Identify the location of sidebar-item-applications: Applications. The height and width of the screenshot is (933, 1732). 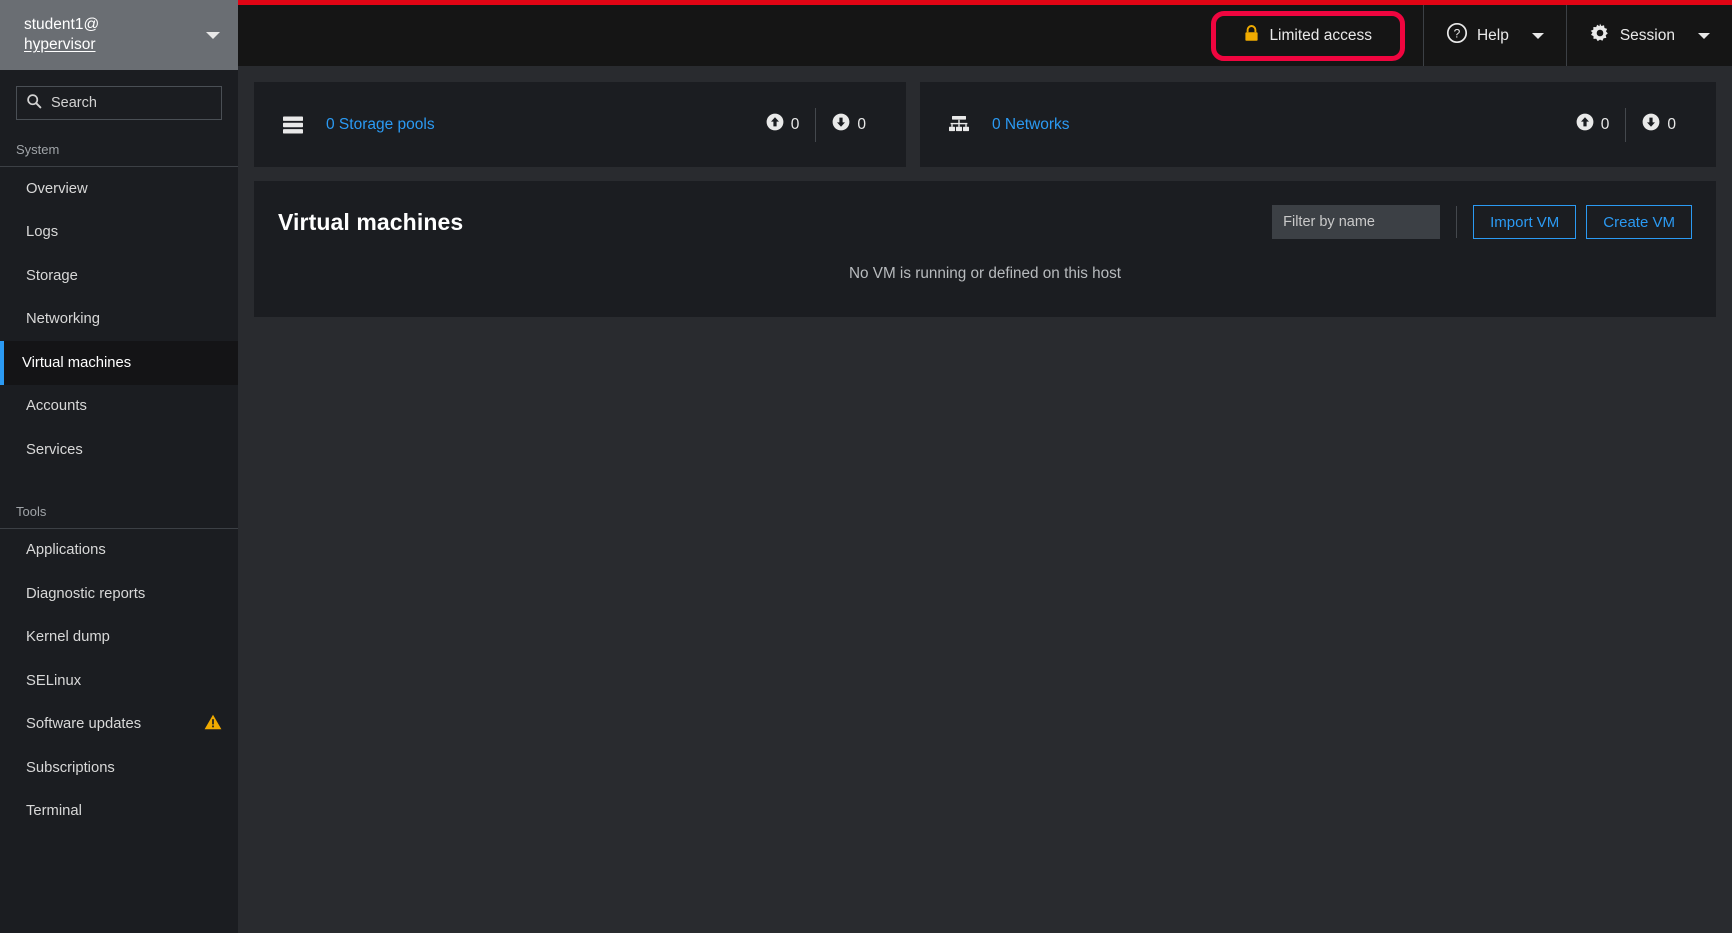
(119, 551).